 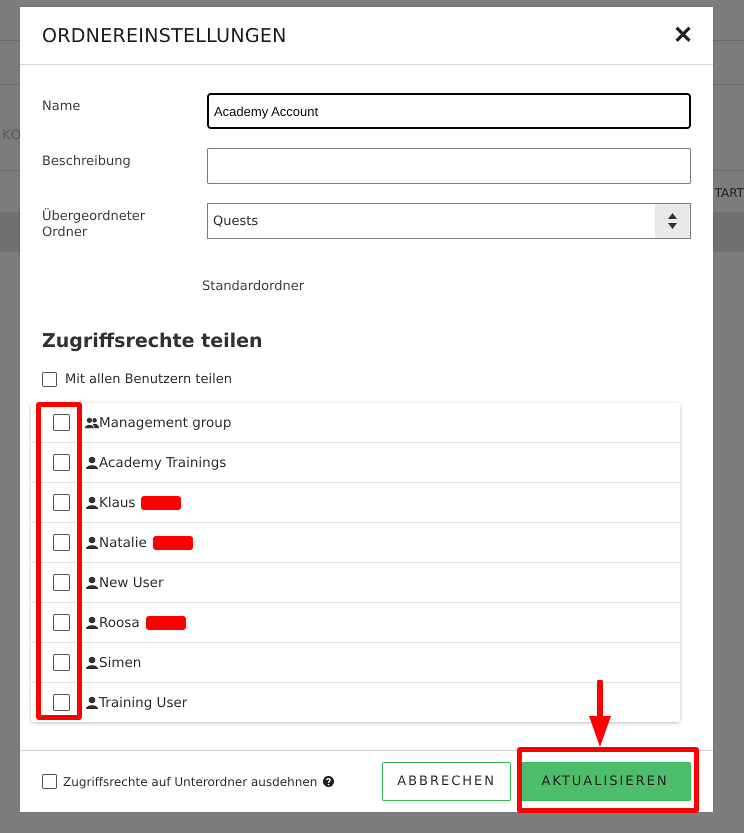 What do you see at coordinates (120, 662) in the screenshot?
I see `user-name: Simen` at bounding box center [120, 662].